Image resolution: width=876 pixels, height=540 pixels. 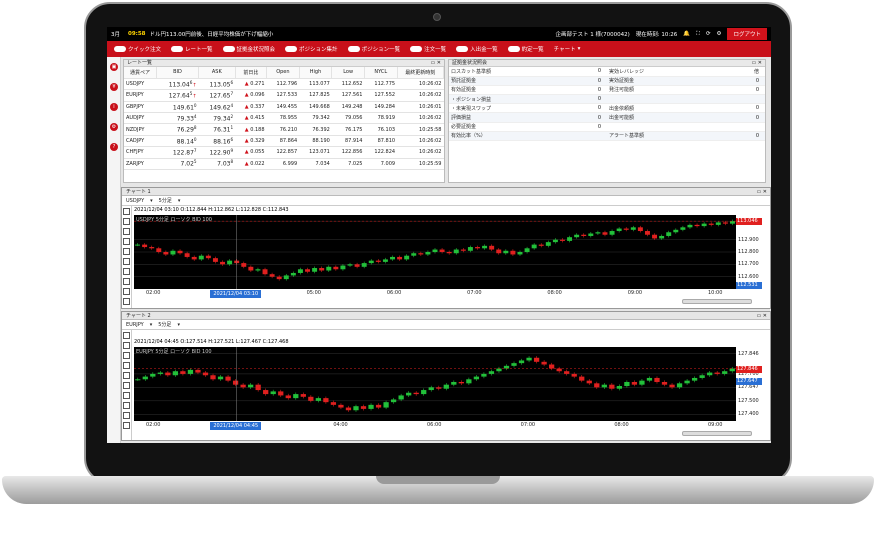 What do you see at coordinates (177, 107) in the screenshot?
I see `bid-cell: 149.610` at bounding box center [177, 107].